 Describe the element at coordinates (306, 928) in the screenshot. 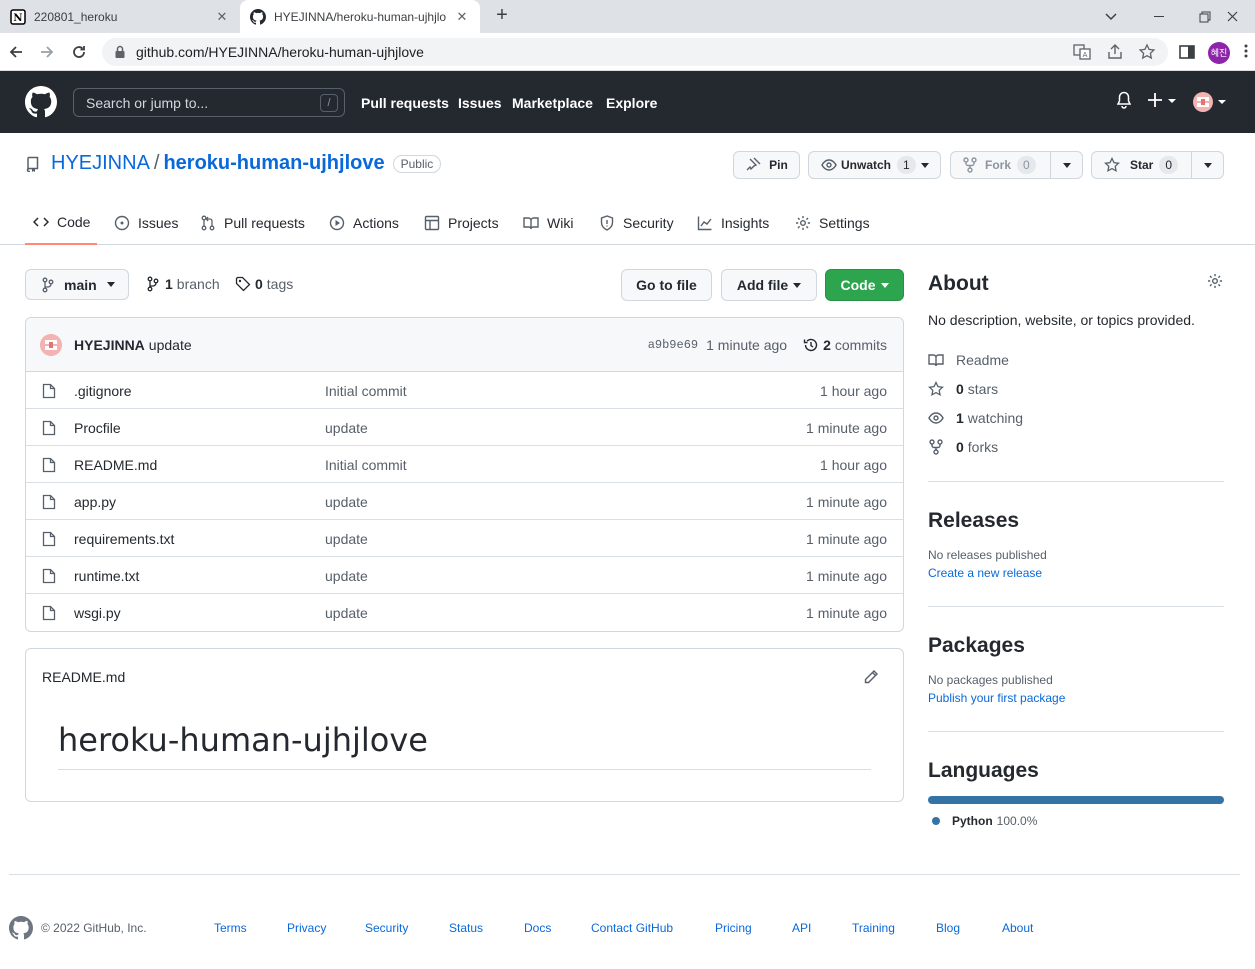

I see `footer-link-privacy: Privacy` at that location.